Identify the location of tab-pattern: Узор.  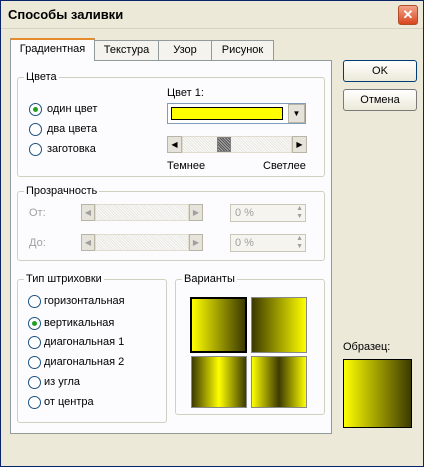
(185, 50).